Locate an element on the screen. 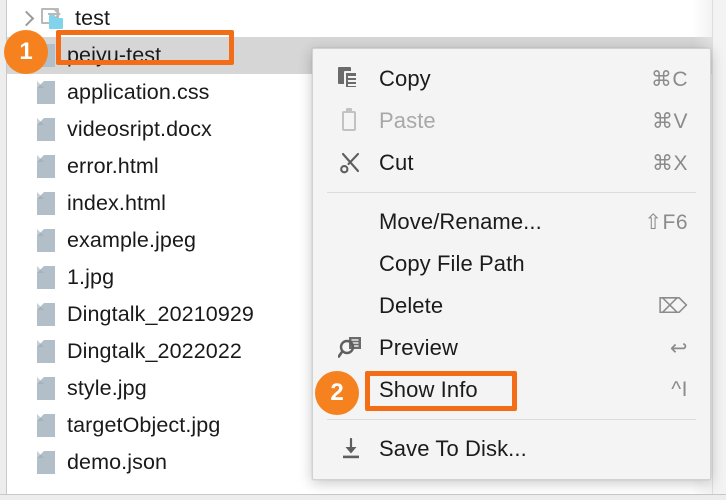 The height and width of the screenshot is (500, 726). menu-item-shortcut: ⌘X is located at coordinates (669, 163).